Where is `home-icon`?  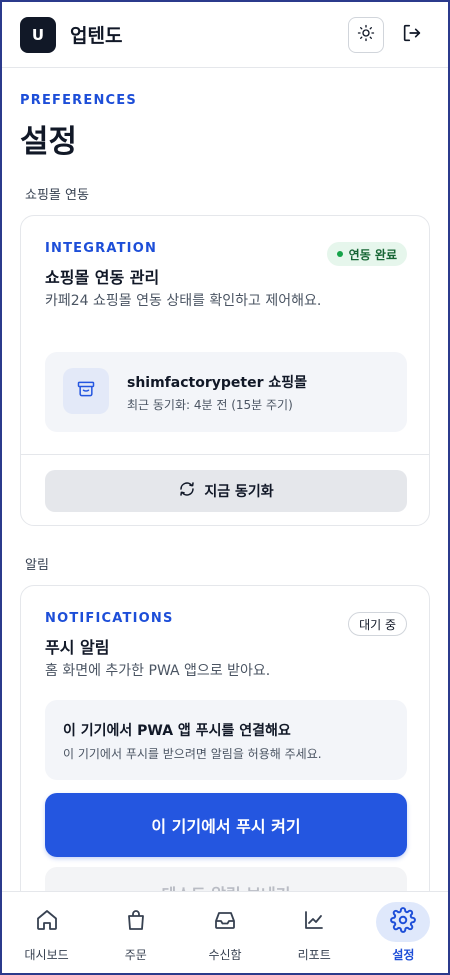
home-icon is located at coordinates (47, 922).